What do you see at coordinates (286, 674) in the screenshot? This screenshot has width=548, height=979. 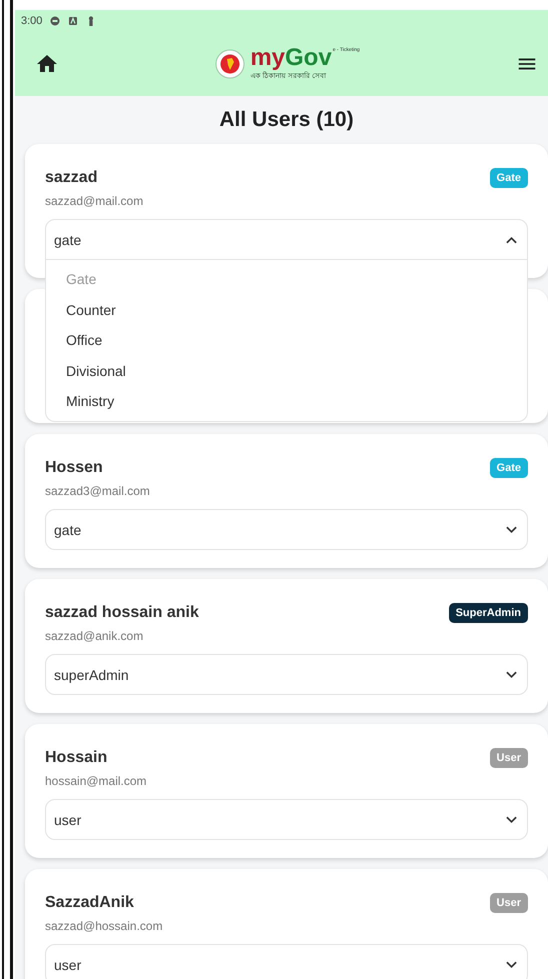 I see `role-select: superAdmin` at bounding box center [286, 674].